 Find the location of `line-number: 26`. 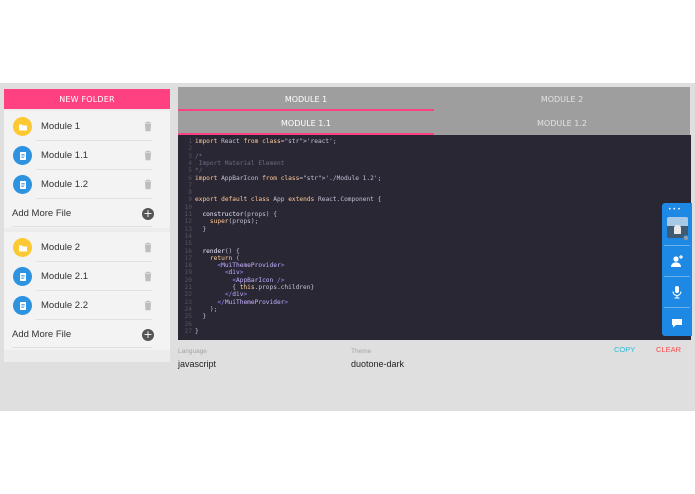

line-number: 26 is located at coordinates (188, 324).